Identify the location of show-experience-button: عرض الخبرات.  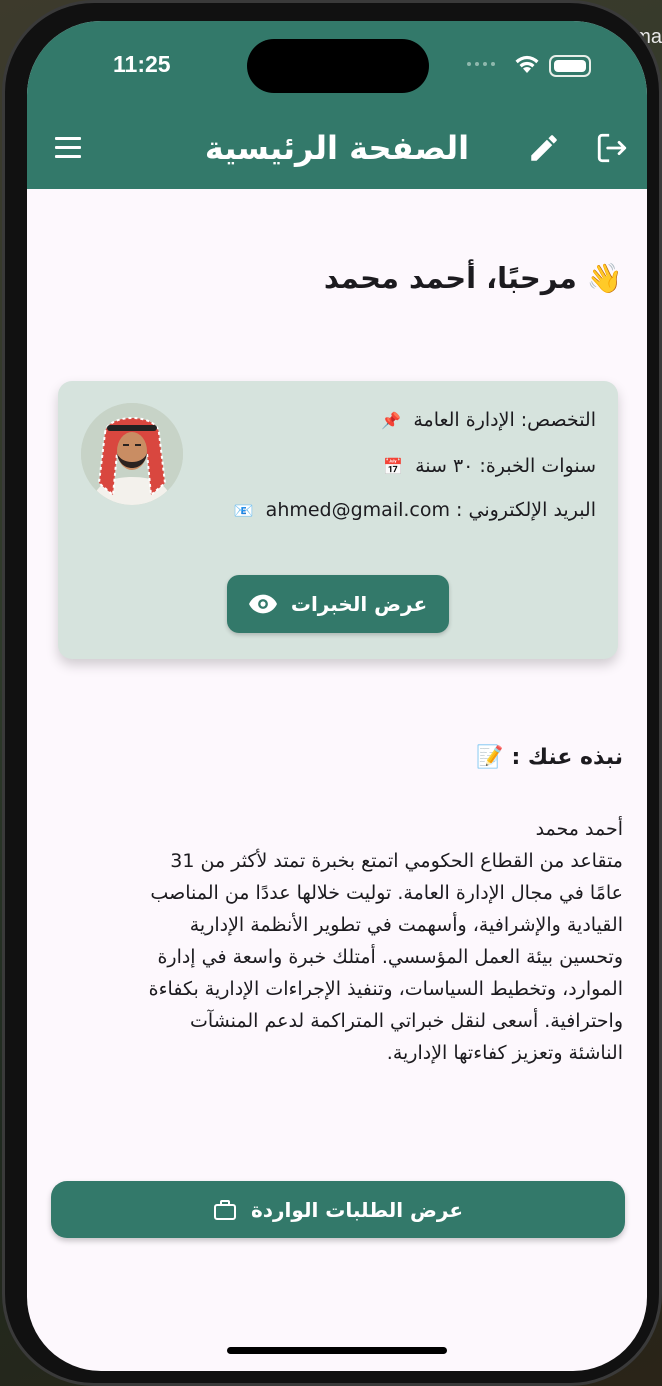
(338, 604).